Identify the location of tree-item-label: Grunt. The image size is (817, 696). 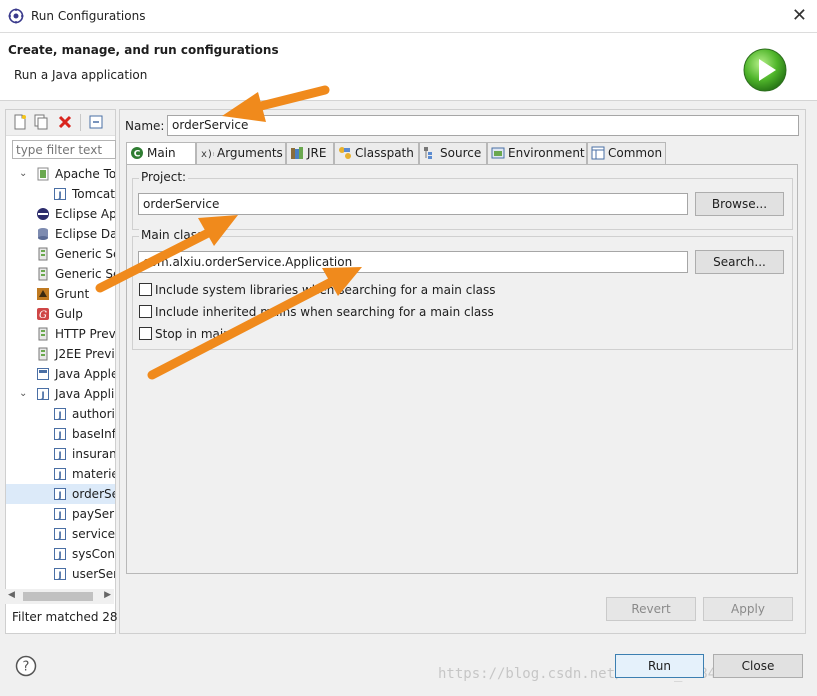
(72, 294).